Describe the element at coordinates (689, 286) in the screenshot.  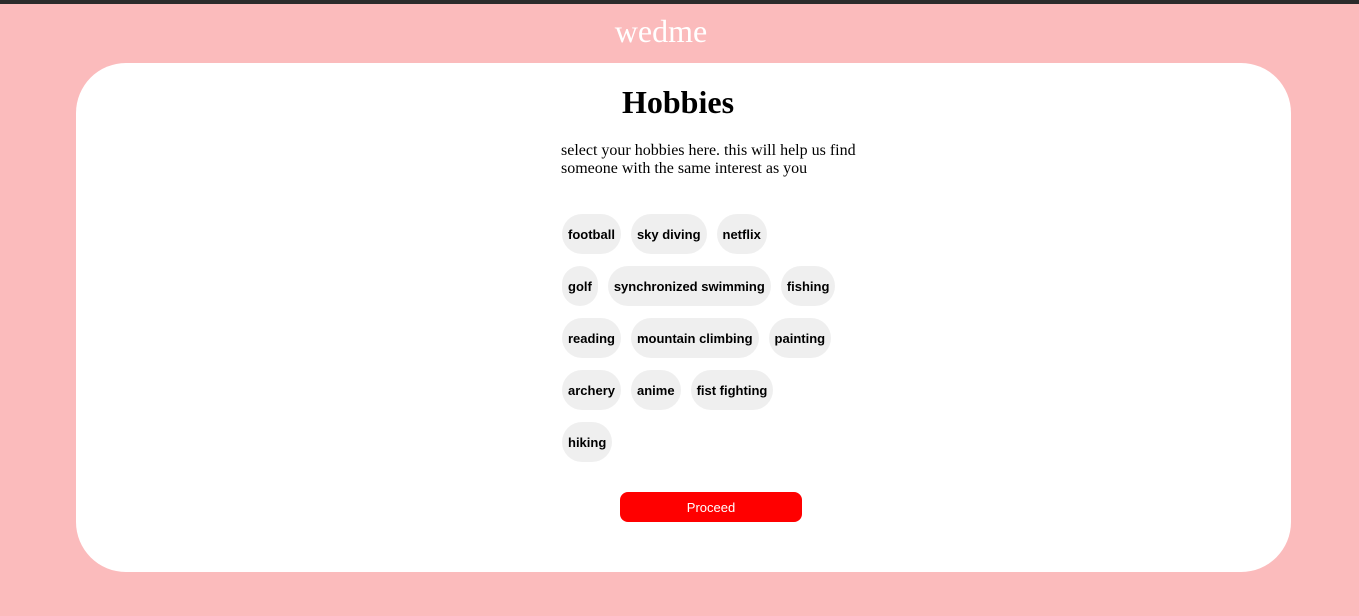
I see `hobby-chip-synchronized-swimming: synchronized swimming` at that location.